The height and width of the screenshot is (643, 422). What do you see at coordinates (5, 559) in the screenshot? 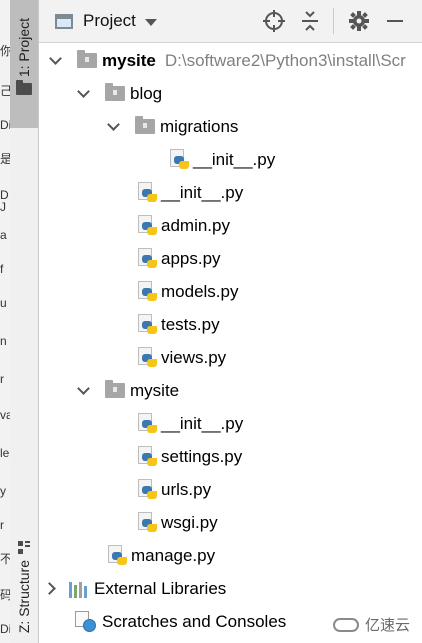
I see `bg-char: 不` at bounding box center [5, 559].